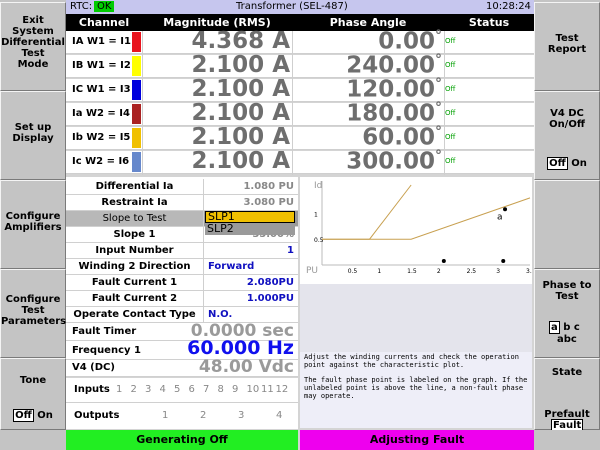  I want to click on param-label: Restraint Ia, so click(134, 203).